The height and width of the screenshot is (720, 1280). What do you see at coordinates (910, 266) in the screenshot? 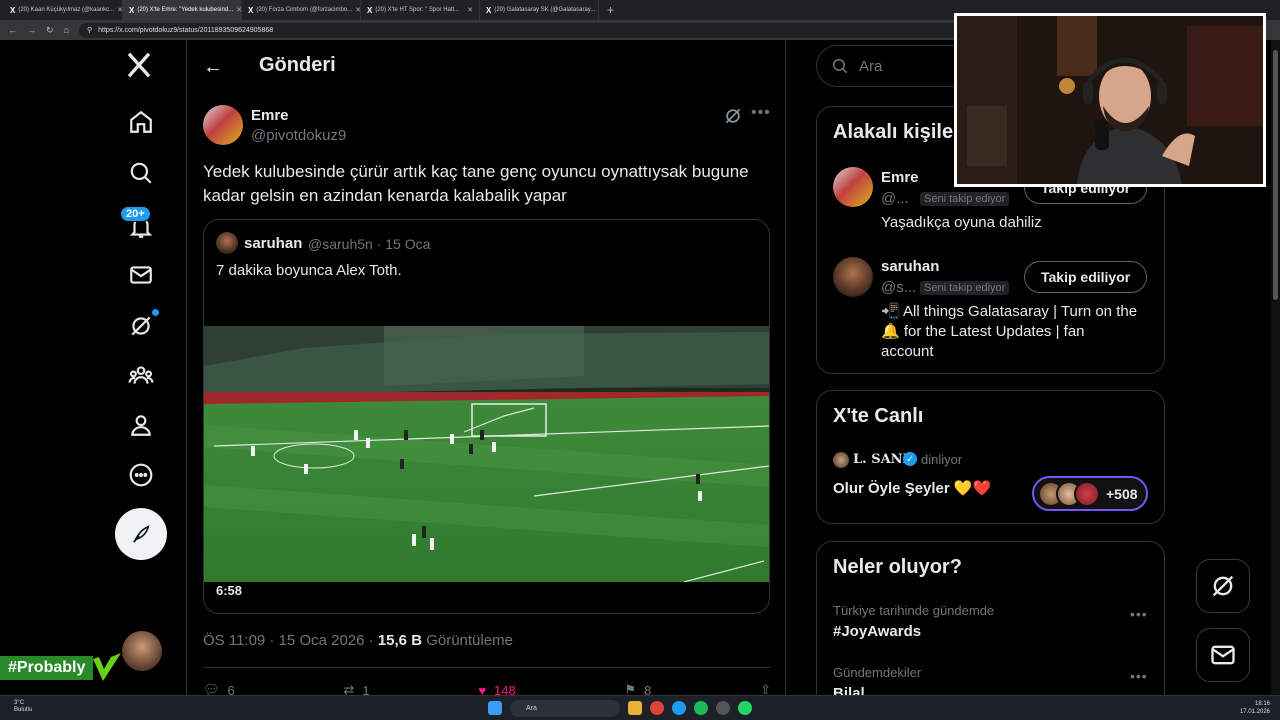
I see `person-name: saruhan` at bounding box center [910, 266].